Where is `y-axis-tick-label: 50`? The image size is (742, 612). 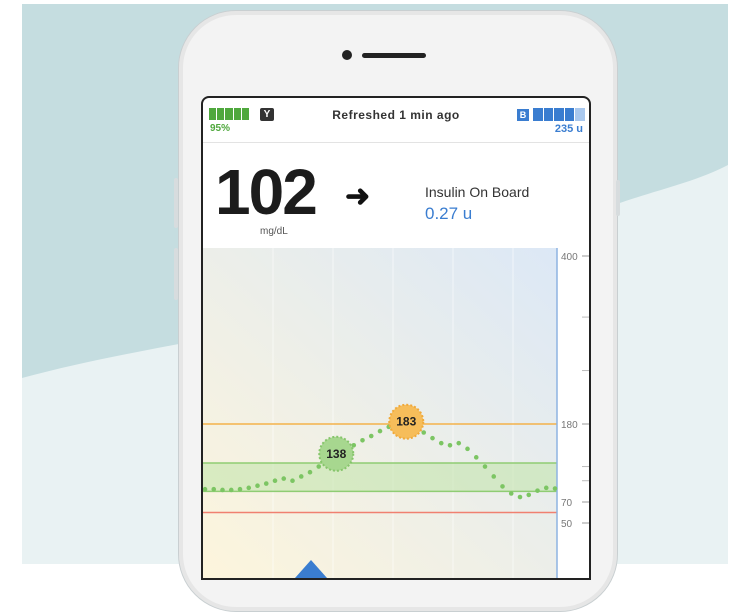 y-axis-tick-label: 50 is located at coordinates (567, 524).